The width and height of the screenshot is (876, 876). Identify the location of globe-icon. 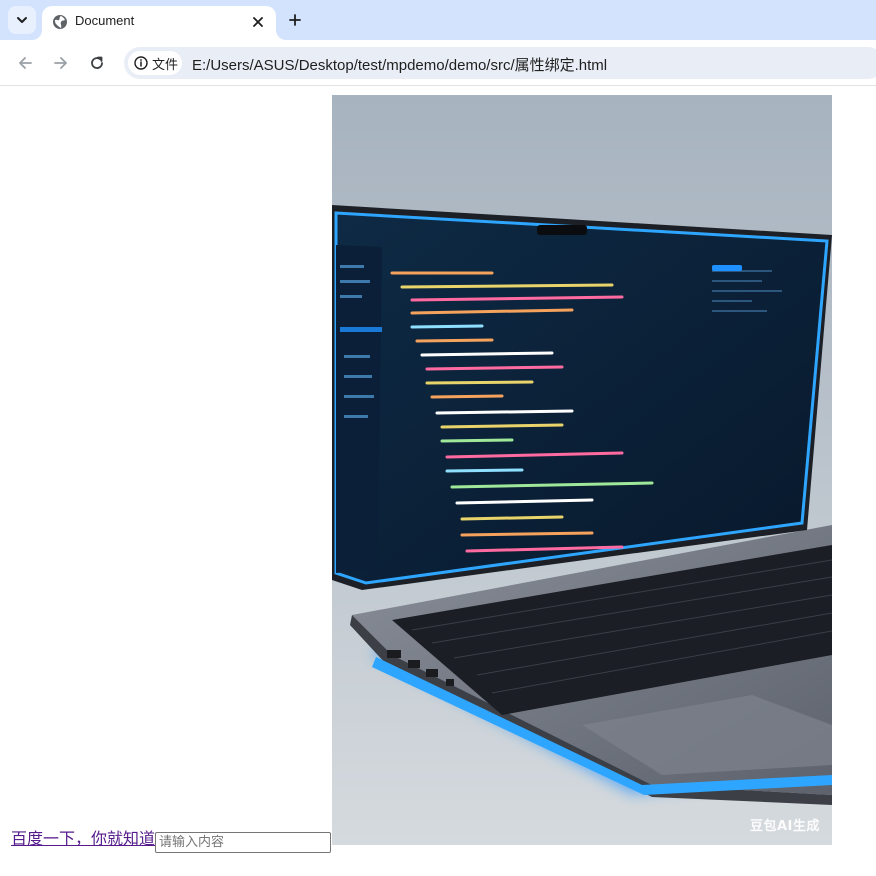
(60, 22).